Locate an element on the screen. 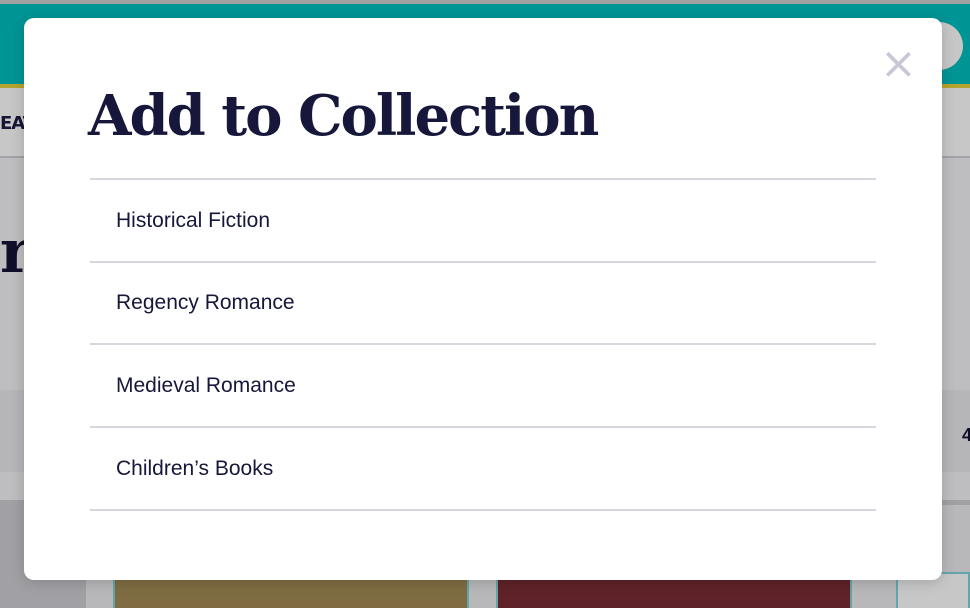 This screenshot has height=608, width=970. collection-item-label: Children’s Books is located at coordinates (195, 468).